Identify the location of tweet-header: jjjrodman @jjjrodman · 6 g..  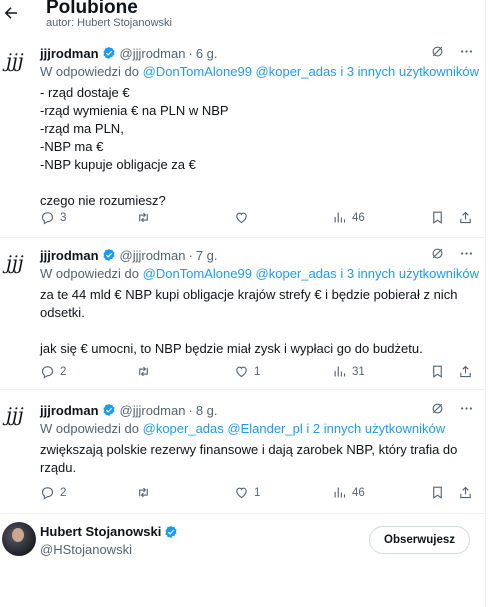
(257, 53).